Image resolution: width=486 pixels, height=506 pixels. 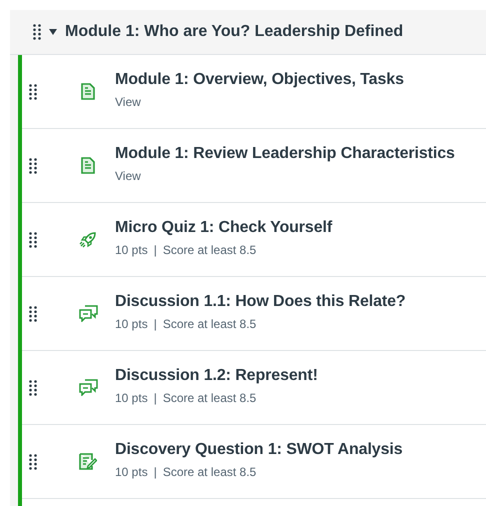 I want to click on item-title-link: Module 1: Overview, Objectives, Tasks, so click(x=259, y=79).